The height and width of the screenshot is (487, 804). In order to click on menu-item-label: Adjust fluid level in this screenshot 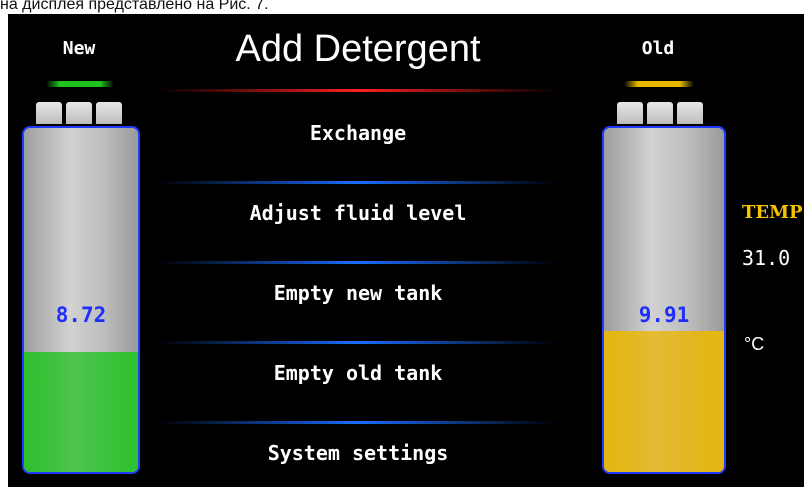, I will do `click(358, 213)`.